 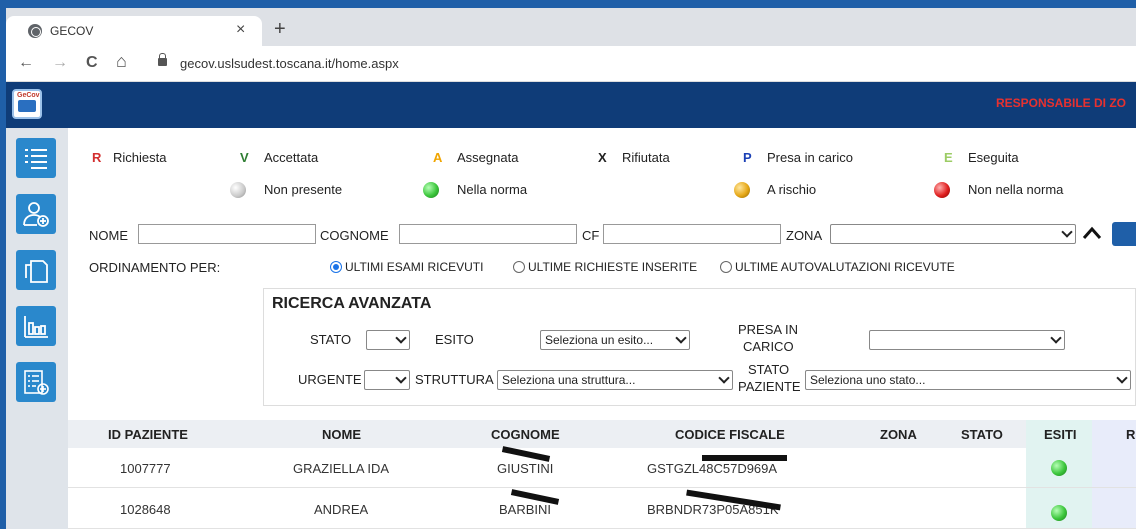 I want to click on bar-chart-icon, so click(x=36, y=327).